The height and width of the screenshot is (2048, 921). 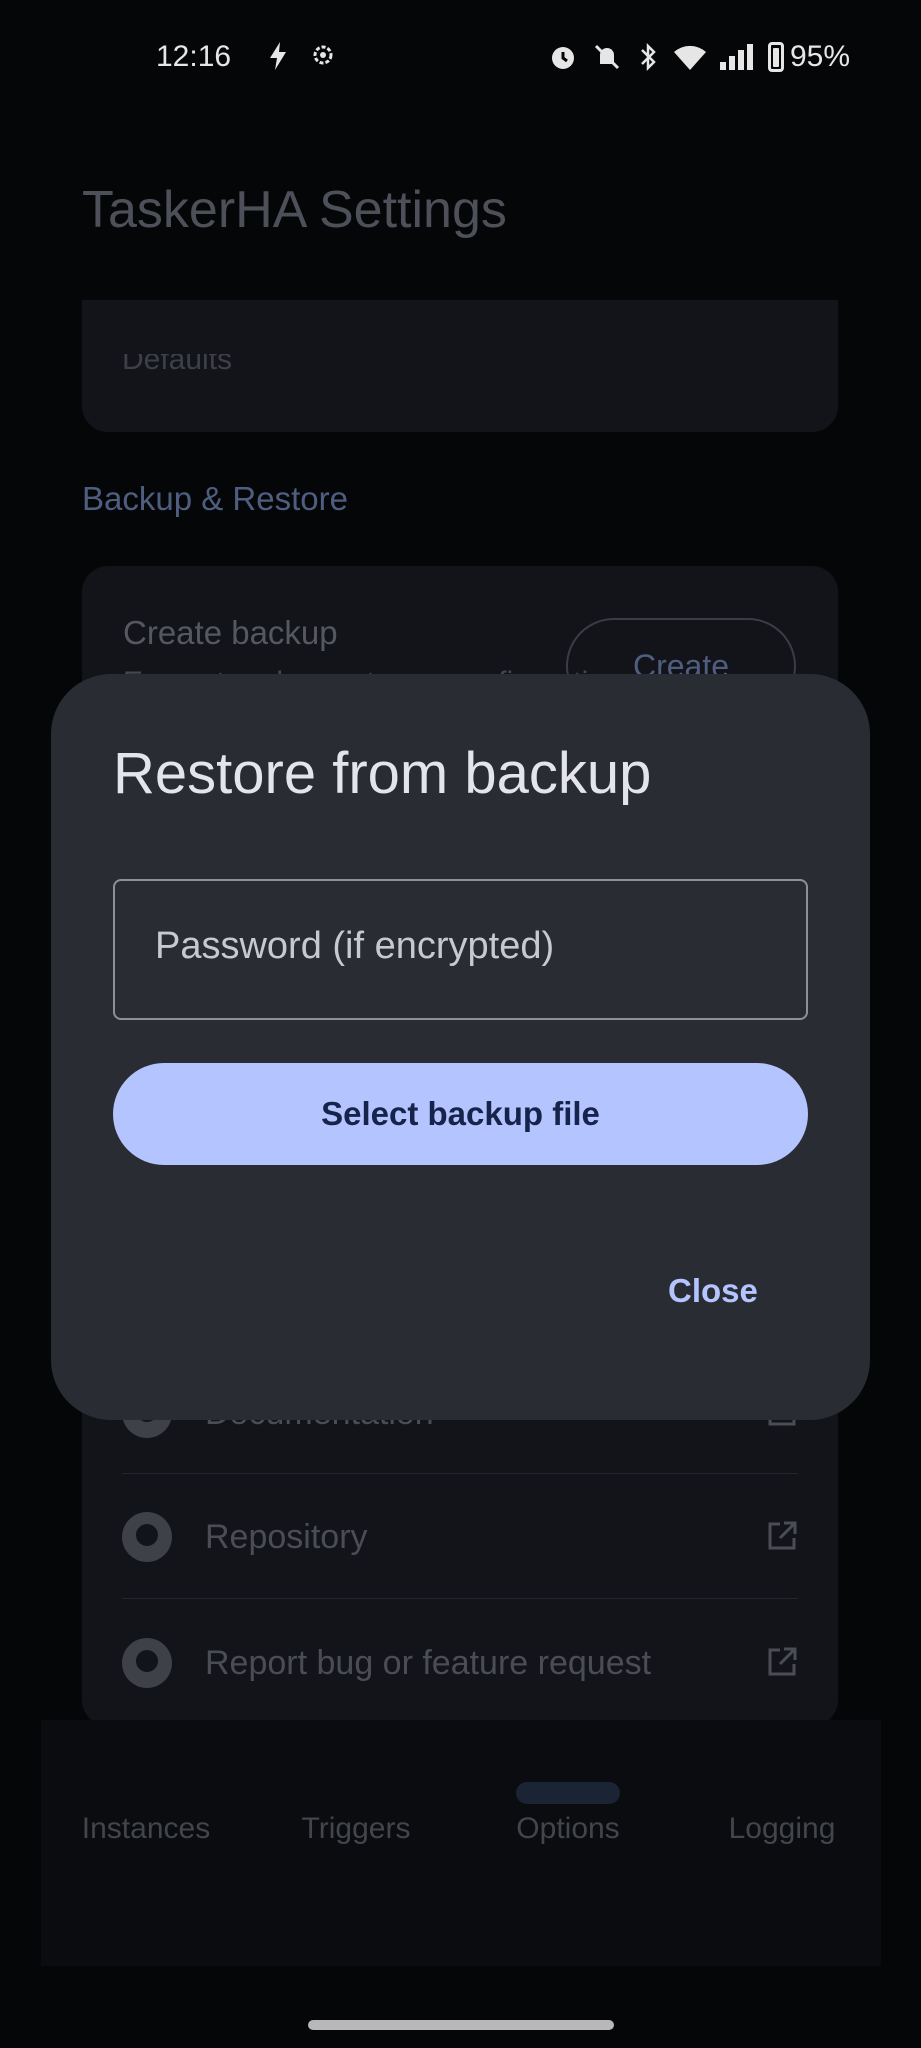 I want to click on close-button: Close, so click(x=713, y=1291).